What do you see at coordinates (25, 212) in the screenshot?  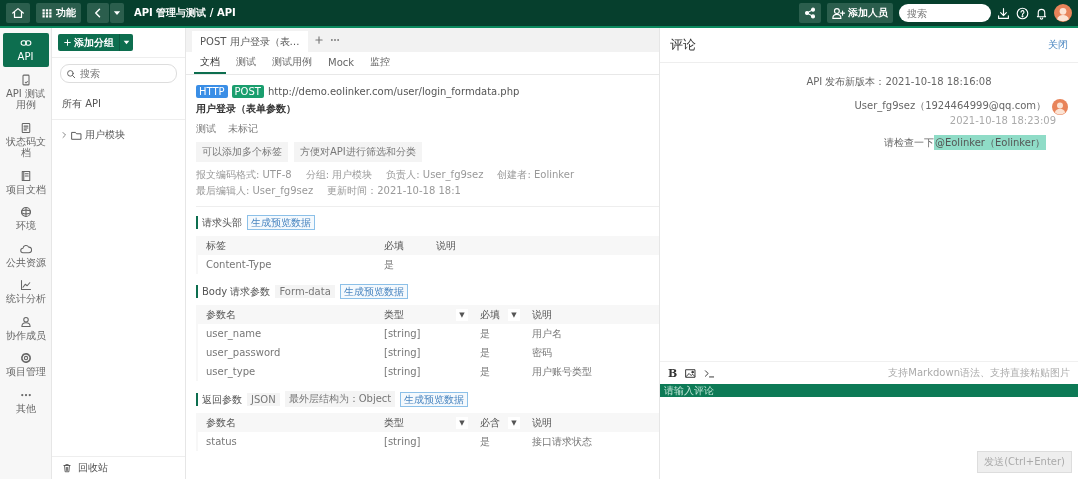 I see `globe-icon` at bounding box center [25, 212].